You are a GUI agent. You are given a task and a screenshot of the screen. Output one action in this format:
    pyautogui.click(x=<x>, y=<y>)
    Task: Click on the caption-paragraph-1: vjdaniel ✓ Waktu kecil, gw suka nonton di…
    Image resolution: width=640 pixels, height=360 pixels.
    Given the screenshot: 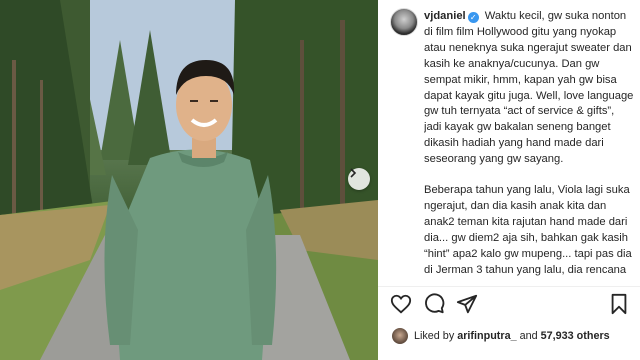 What is the action you would take?
    pyautogui.click(x=529, y=88)
    